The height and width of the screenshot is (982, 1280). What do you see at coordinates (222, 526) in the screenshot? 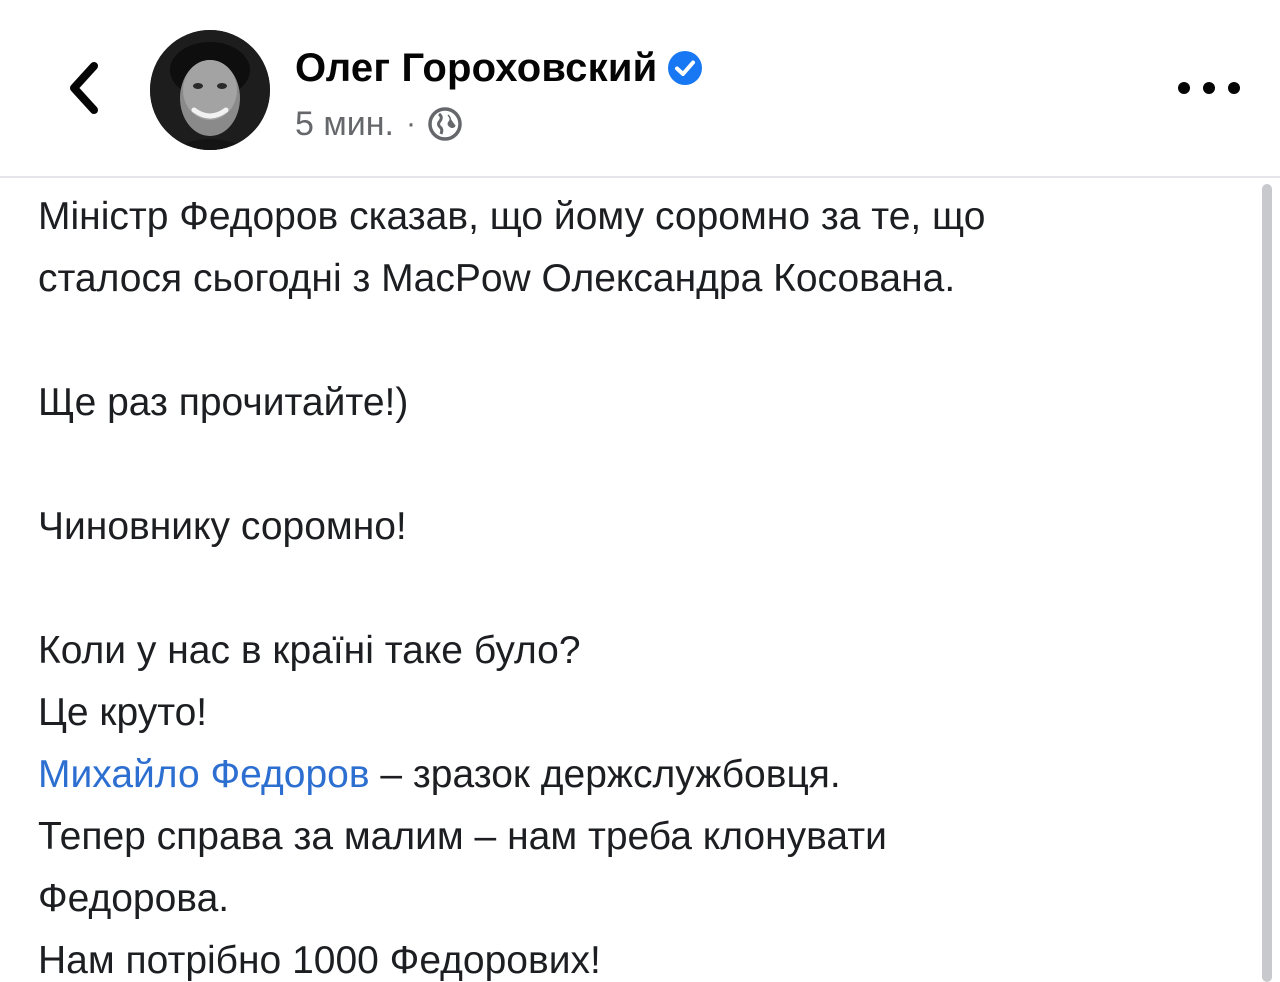
I see `post-line: Чиновнику соромно!` at bounding box center [222, 526].